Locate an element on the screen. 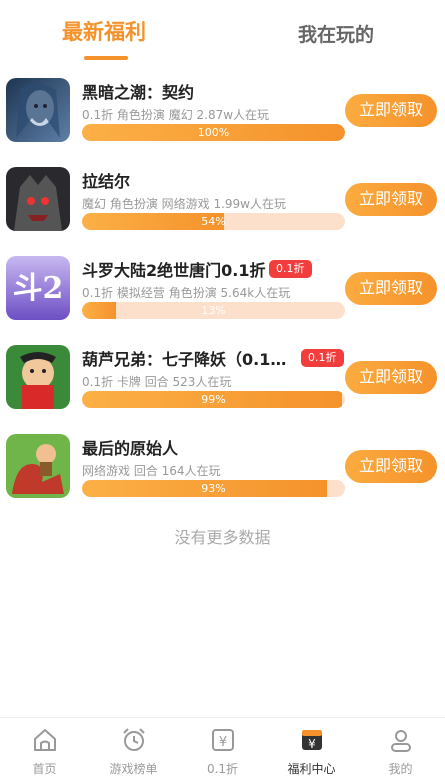  alarm-clock-icon is located at coordinates (134, 739).